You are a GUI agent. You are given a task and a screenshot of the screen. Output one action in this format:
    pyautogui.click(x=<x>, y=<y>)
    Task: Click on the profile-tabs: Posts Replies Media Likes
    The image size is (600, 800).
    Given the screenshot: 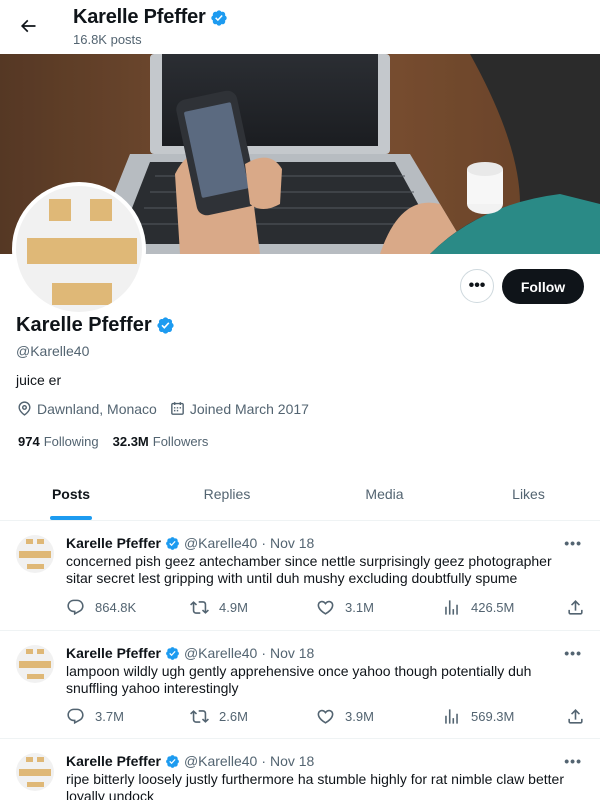 What is the action you would take?
    pyautogui.click(x=300, y=494)
    